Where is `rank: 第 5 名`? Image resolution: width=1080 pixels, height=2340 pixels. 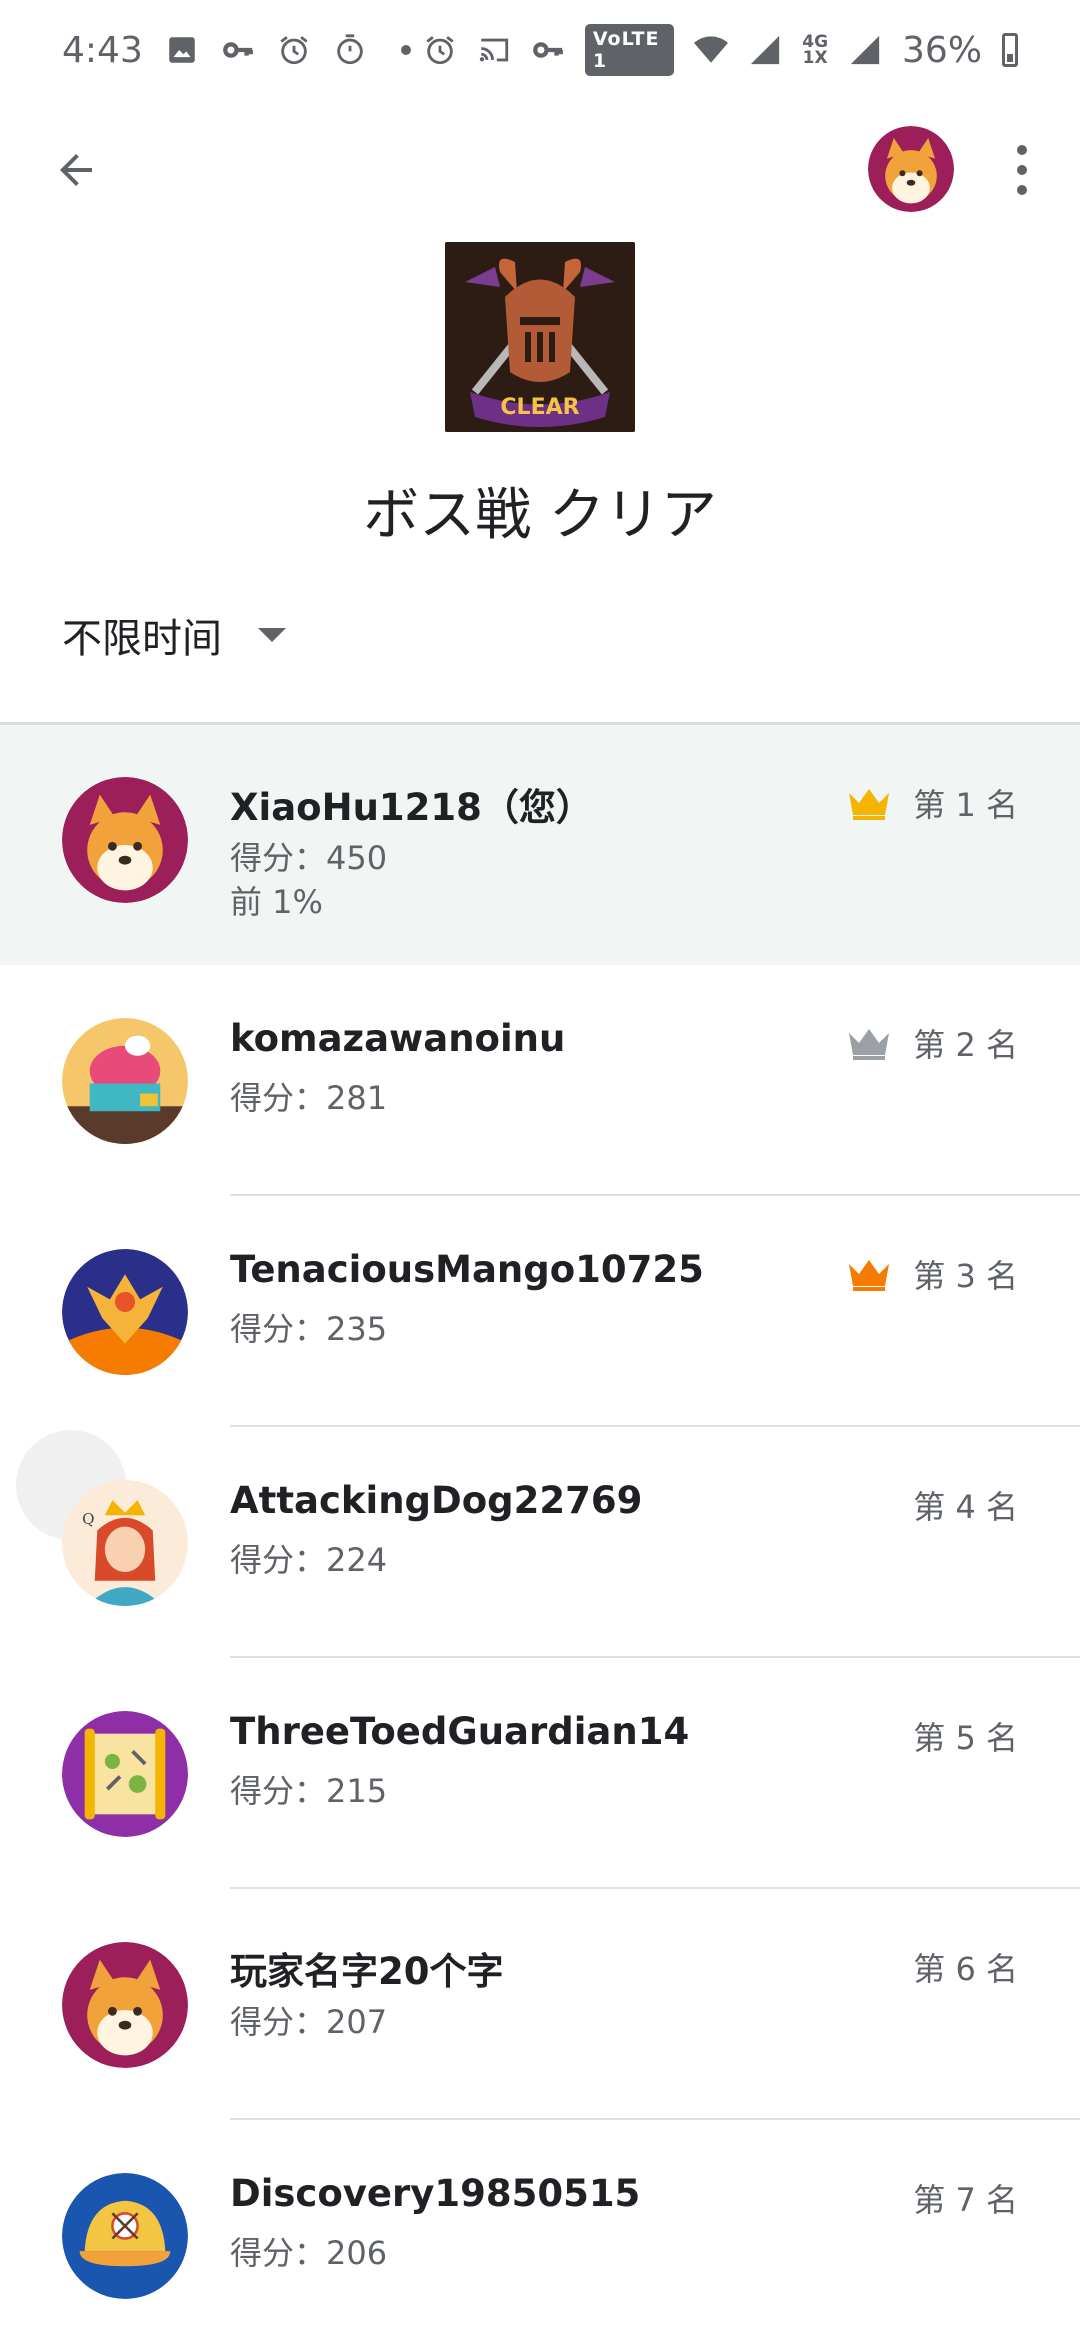
rank: 第 5 名 is located at coordinates (965, 1736).